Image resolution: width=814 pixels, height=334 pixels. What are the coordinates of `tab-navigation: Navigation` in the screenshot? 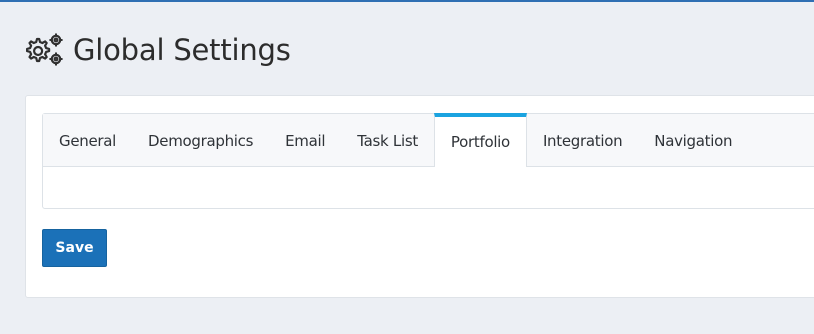 It's located at (693, 140).